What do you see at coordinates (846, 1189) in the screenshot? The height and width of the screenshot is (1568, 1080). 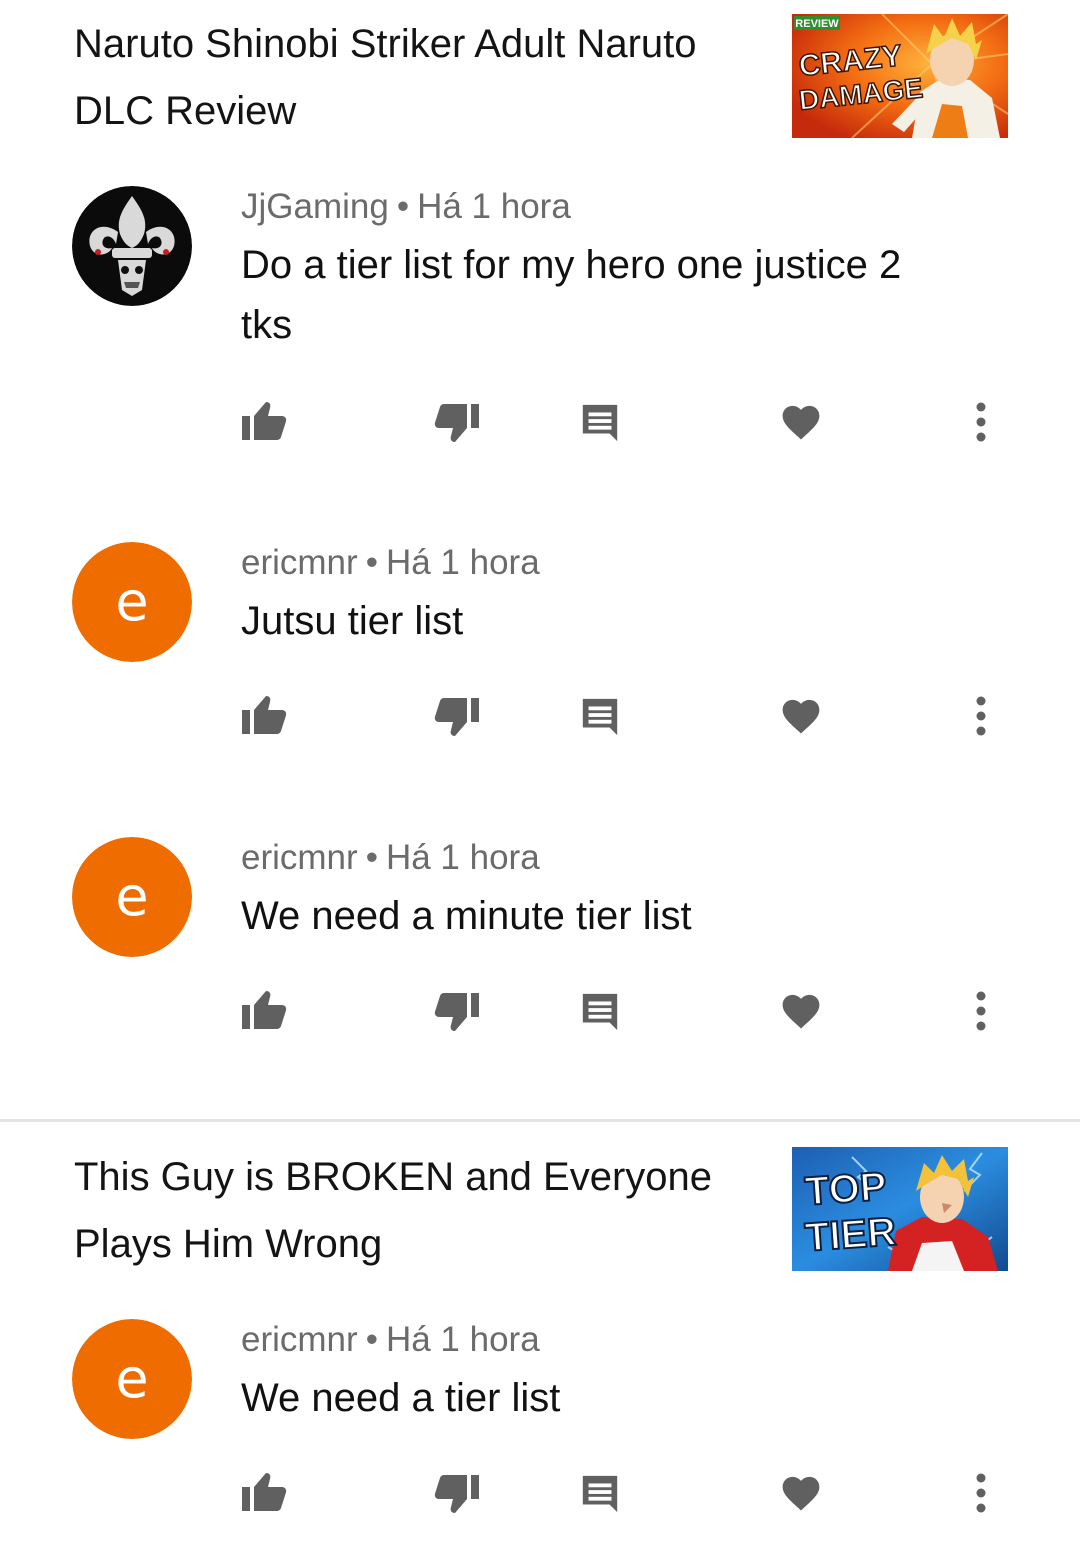 I see `thumbnail-text-1: TOP` at bounding box center [846, 1189].